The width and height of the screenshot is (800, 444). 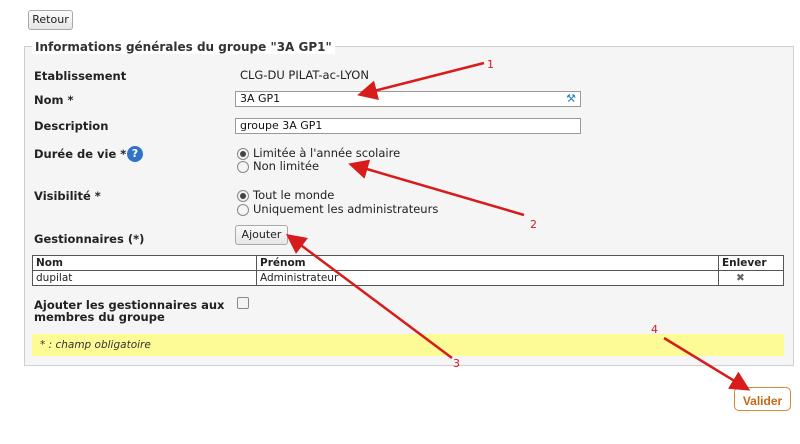 I want to click on annotation-label-3: 3, so click(x=456, y=363).